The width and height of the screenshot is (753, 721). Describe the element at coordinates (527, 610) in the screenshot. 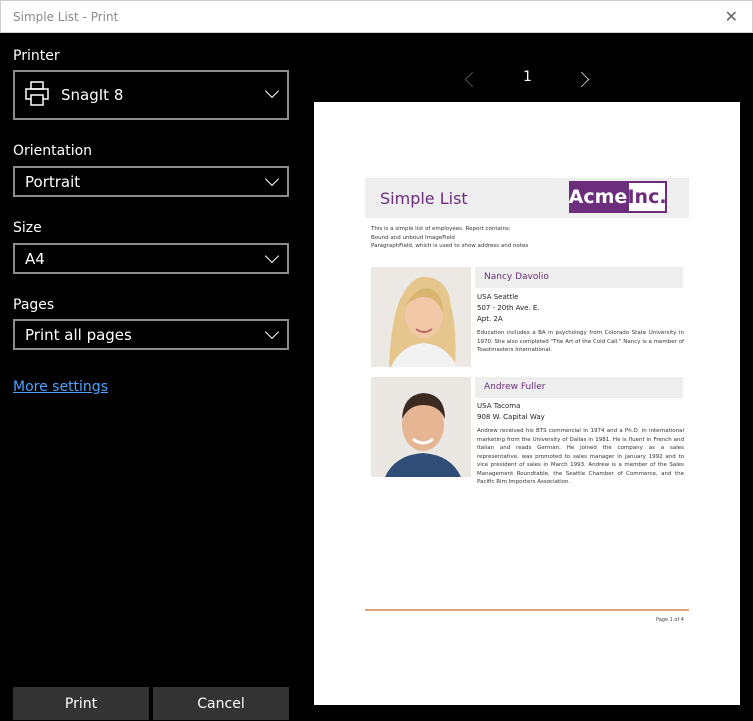

I see `footer-rule` at that location.